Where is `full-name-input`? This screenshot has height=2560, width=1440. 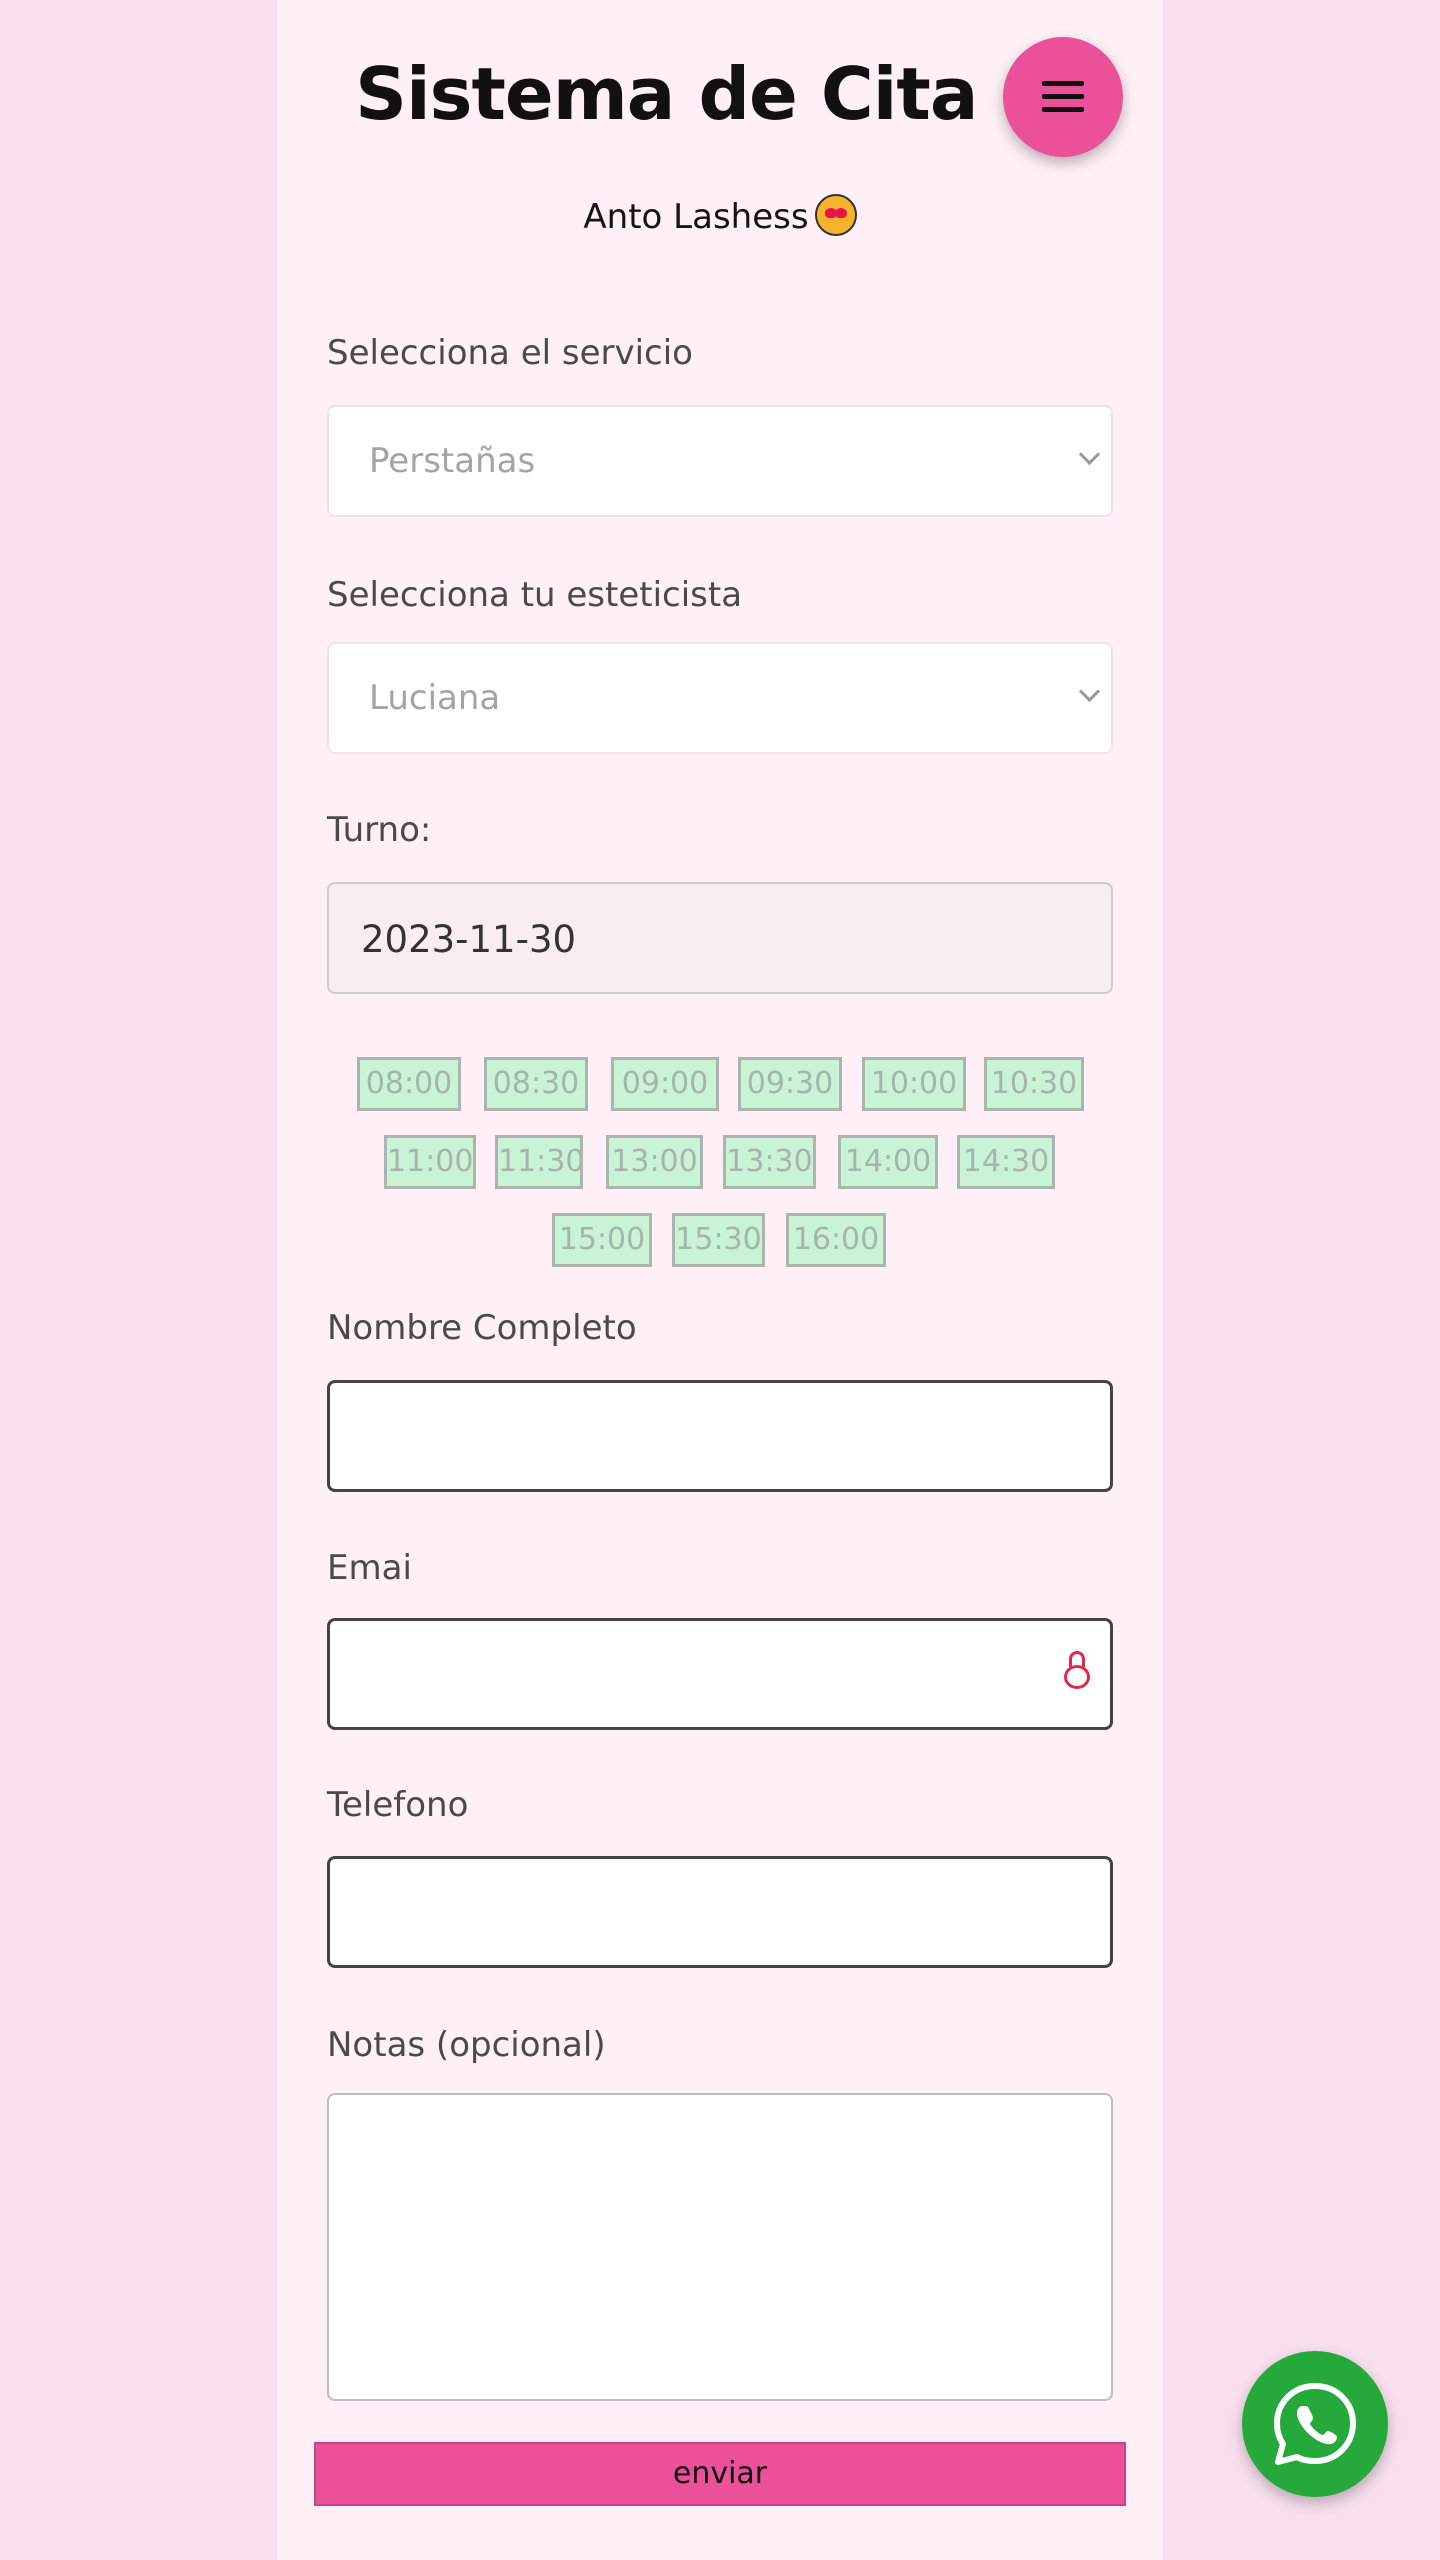 full-name-input is located at coordinates (720, 1436).